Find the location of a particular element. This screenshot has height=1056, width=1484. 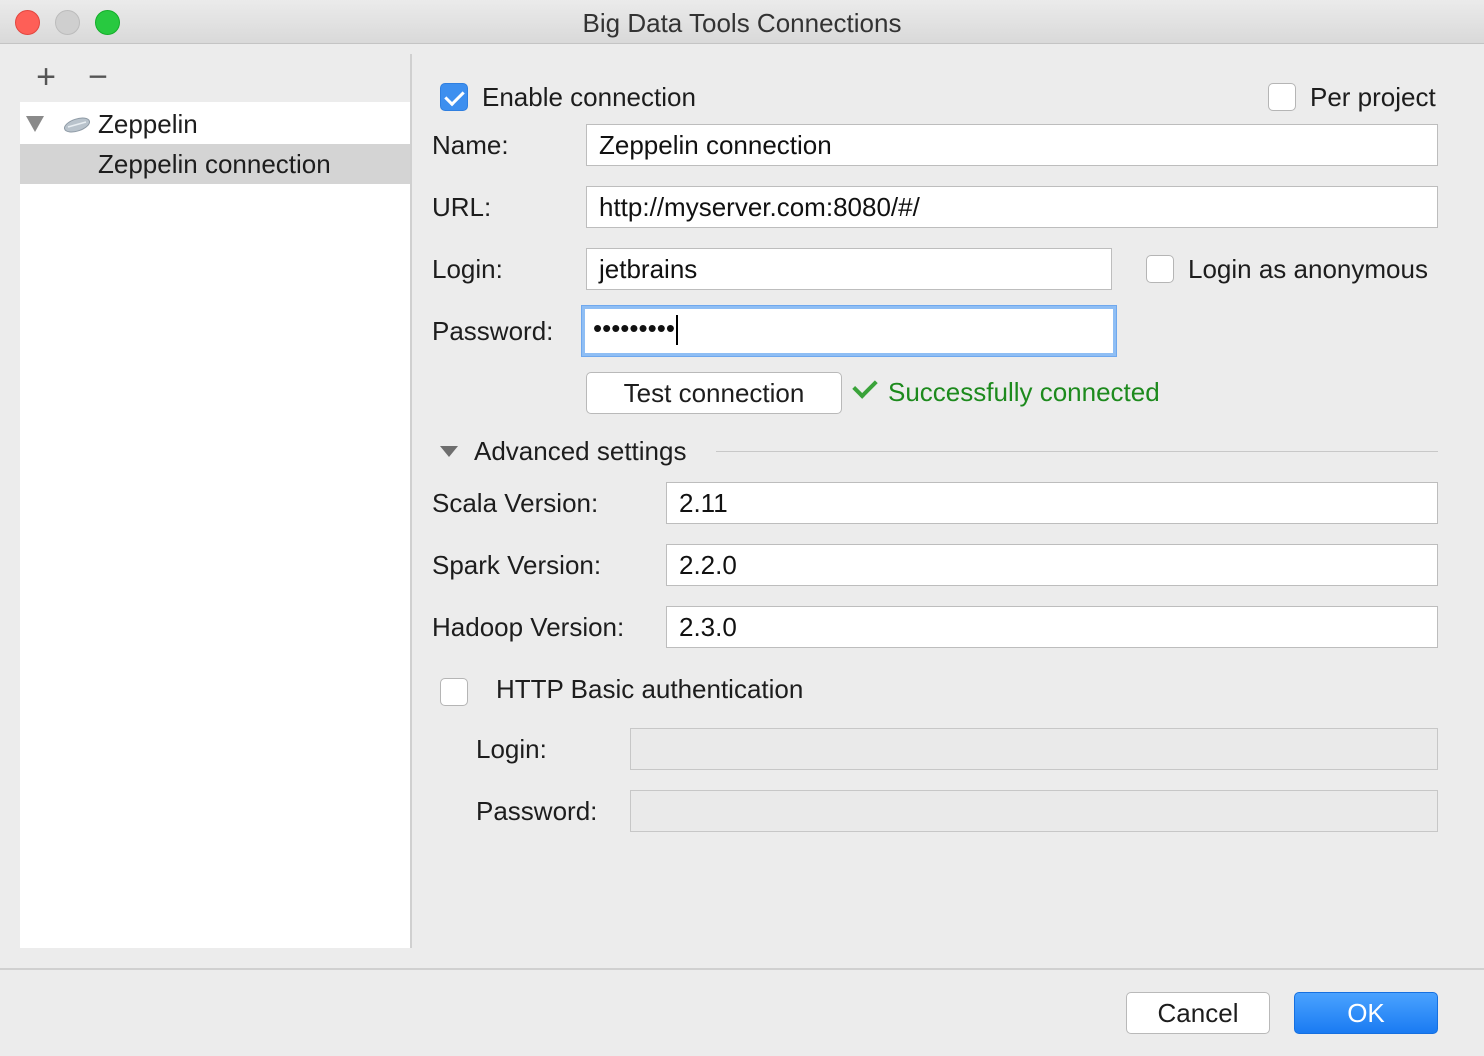

section-divider is located at coordinates (1077, 451).